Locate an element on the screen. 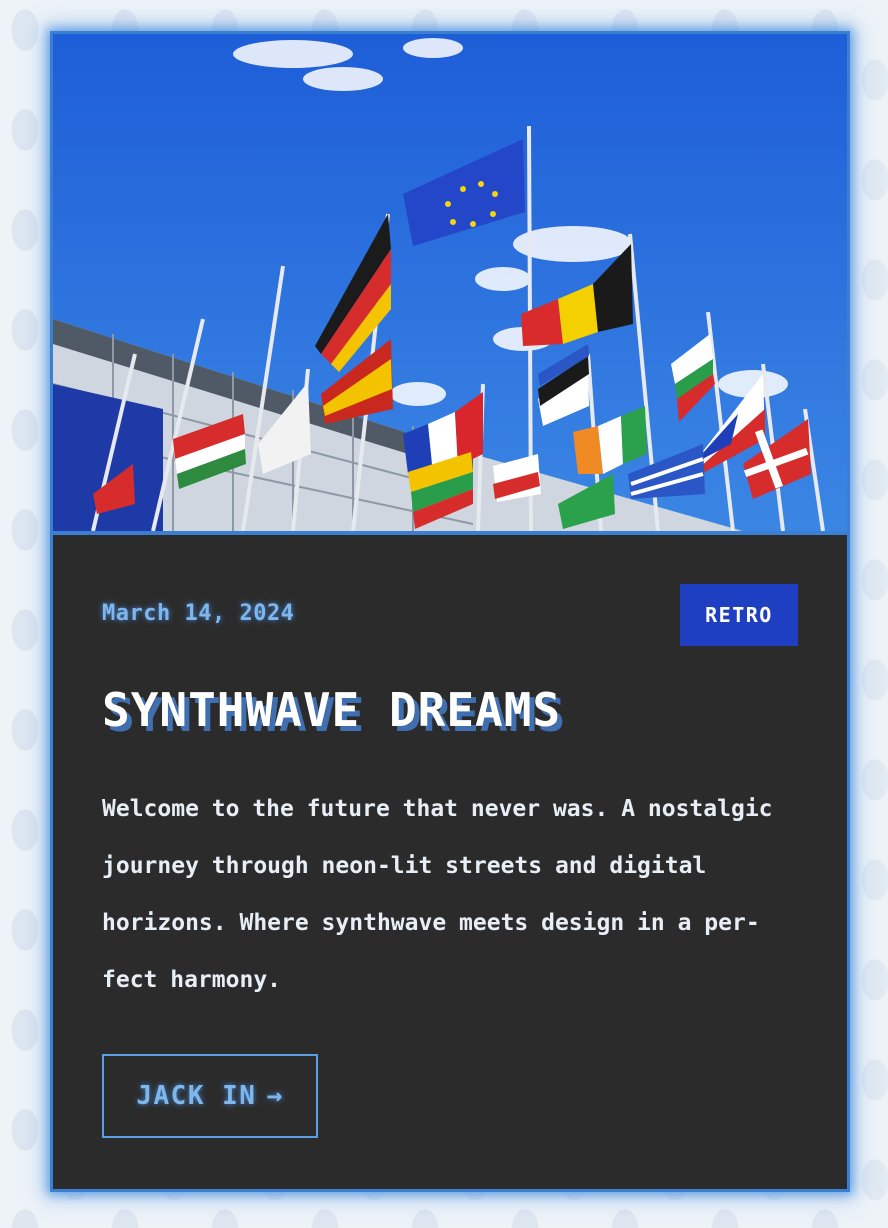 The width and height of the screenshot is (888, 1228). jack-in-label: JACK IN is located at coordinates (196, 1096).